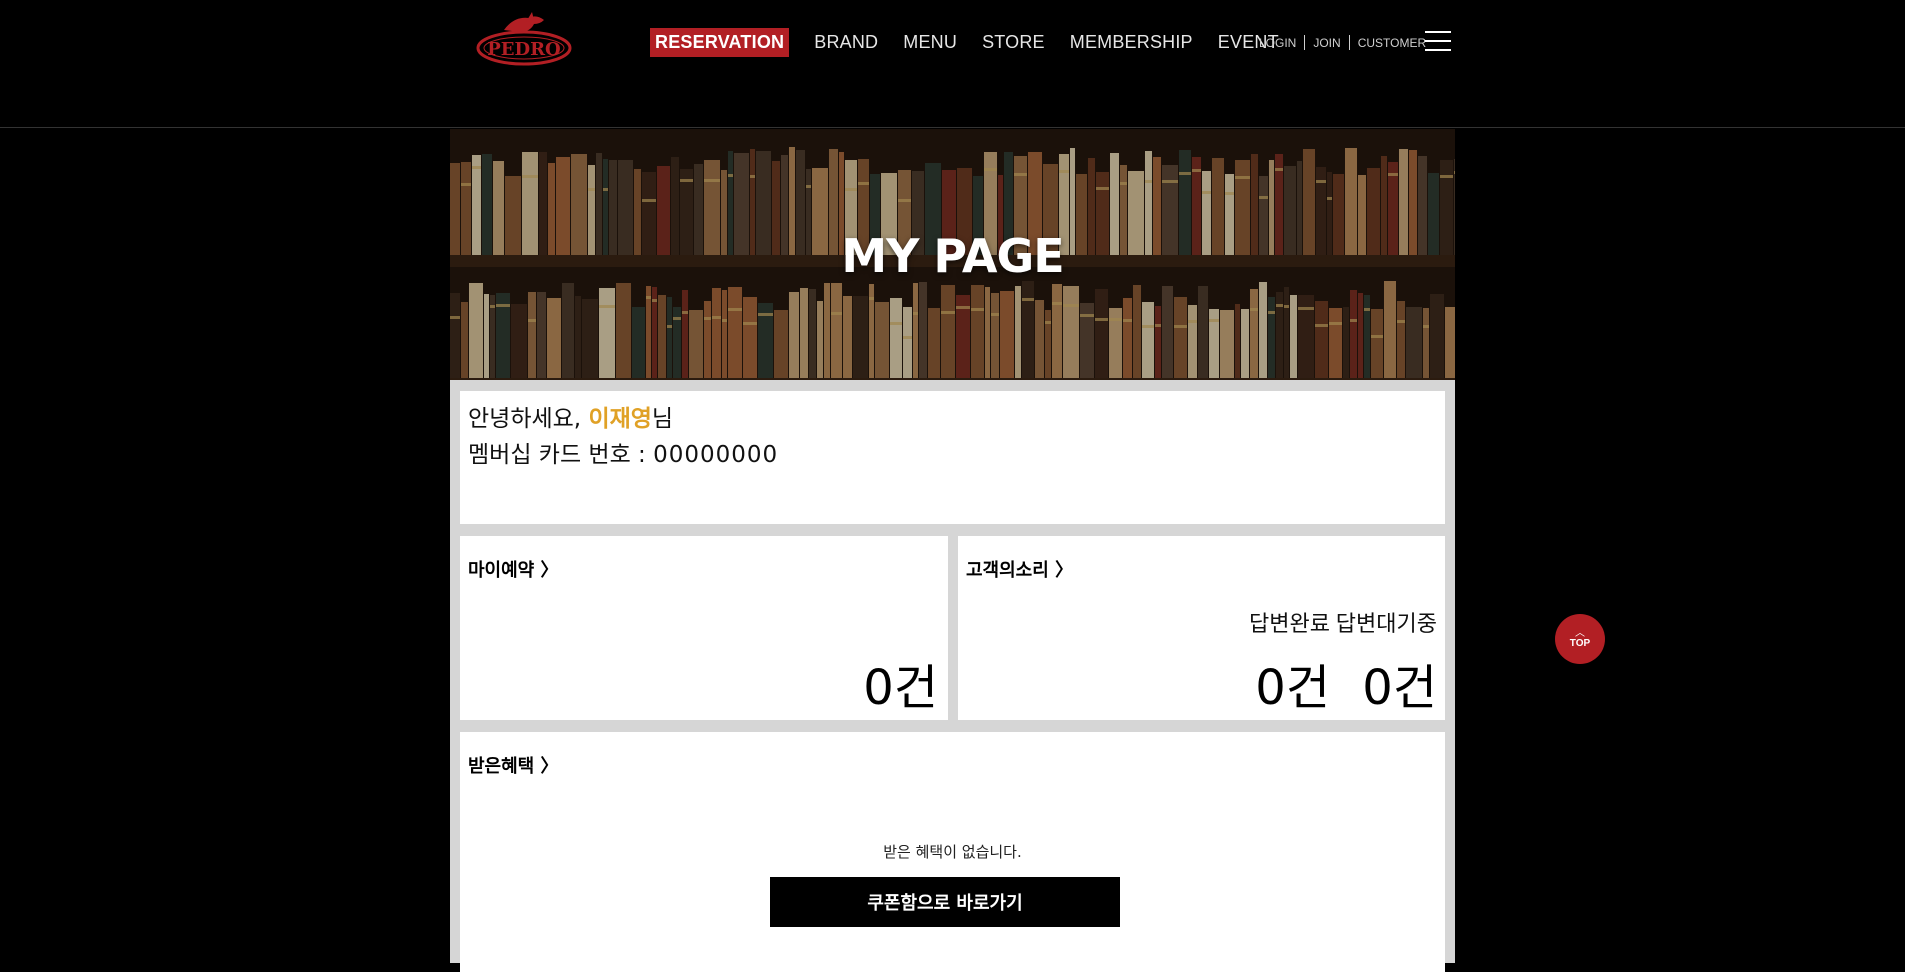  I want to click on nav-reservation: RESERVATION, so click(720, 42).